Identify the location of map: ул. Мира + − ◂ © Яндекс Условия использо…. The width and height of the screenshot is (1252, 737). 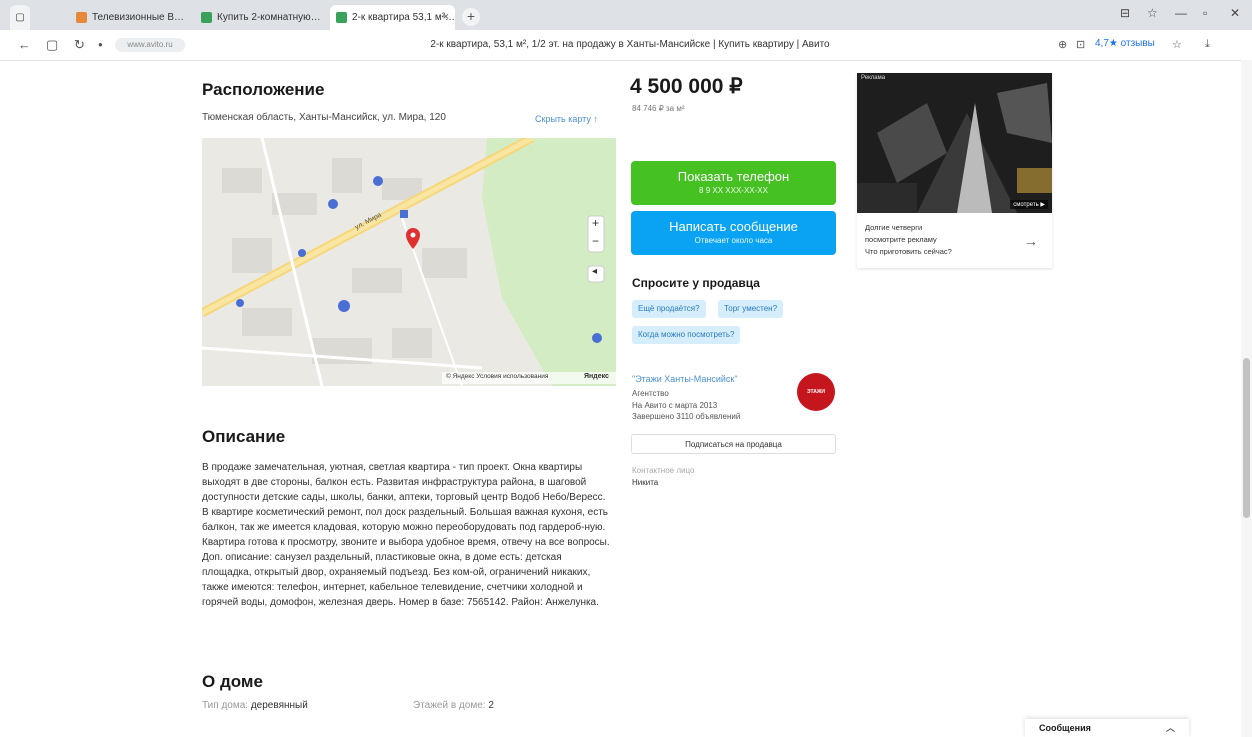
(409, 262).